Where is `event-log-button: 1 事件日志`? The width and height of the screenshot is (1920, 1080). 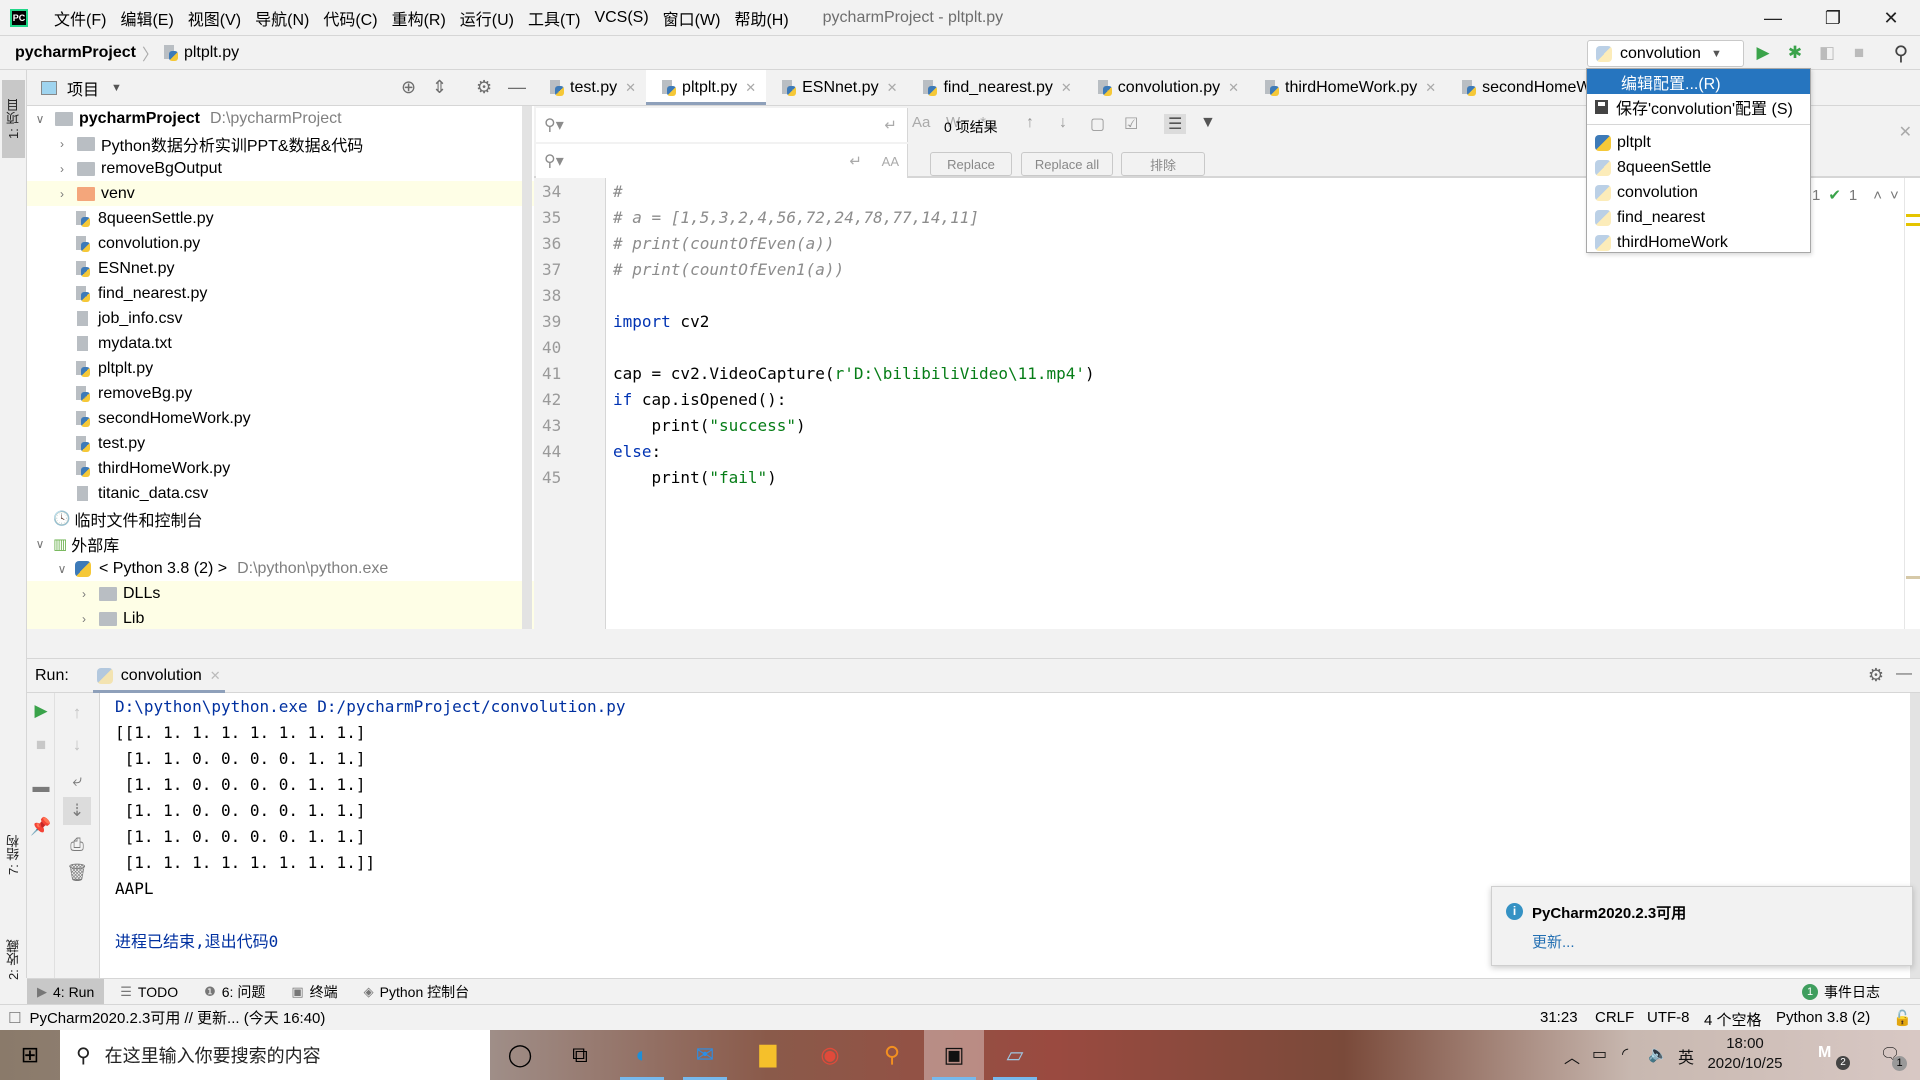
event-log-button: 1 事件日志 is located at coordinates (1841, 992).